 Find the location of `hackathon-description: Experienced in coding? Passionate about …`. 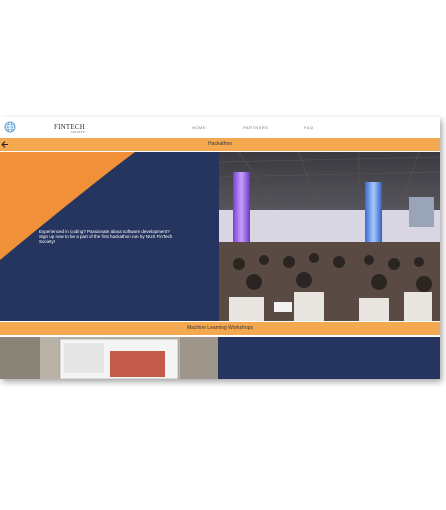

hackathon-description: Experienced in coding? Passionate about … is located at coordinates (106, 237).